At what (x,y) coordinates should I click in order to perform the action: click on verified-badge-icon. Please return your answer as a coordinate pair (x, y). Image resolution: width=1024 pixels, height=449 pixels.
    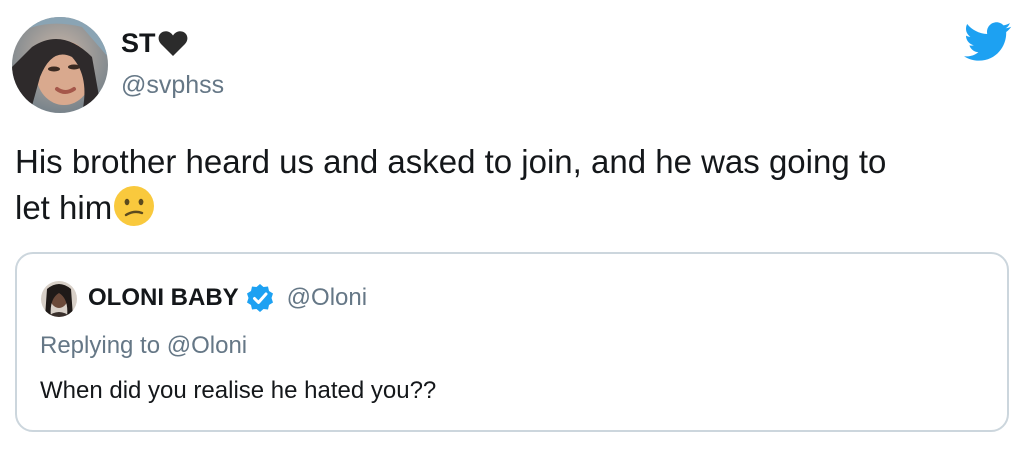
    Looking at the image, I should click on (259, 298).